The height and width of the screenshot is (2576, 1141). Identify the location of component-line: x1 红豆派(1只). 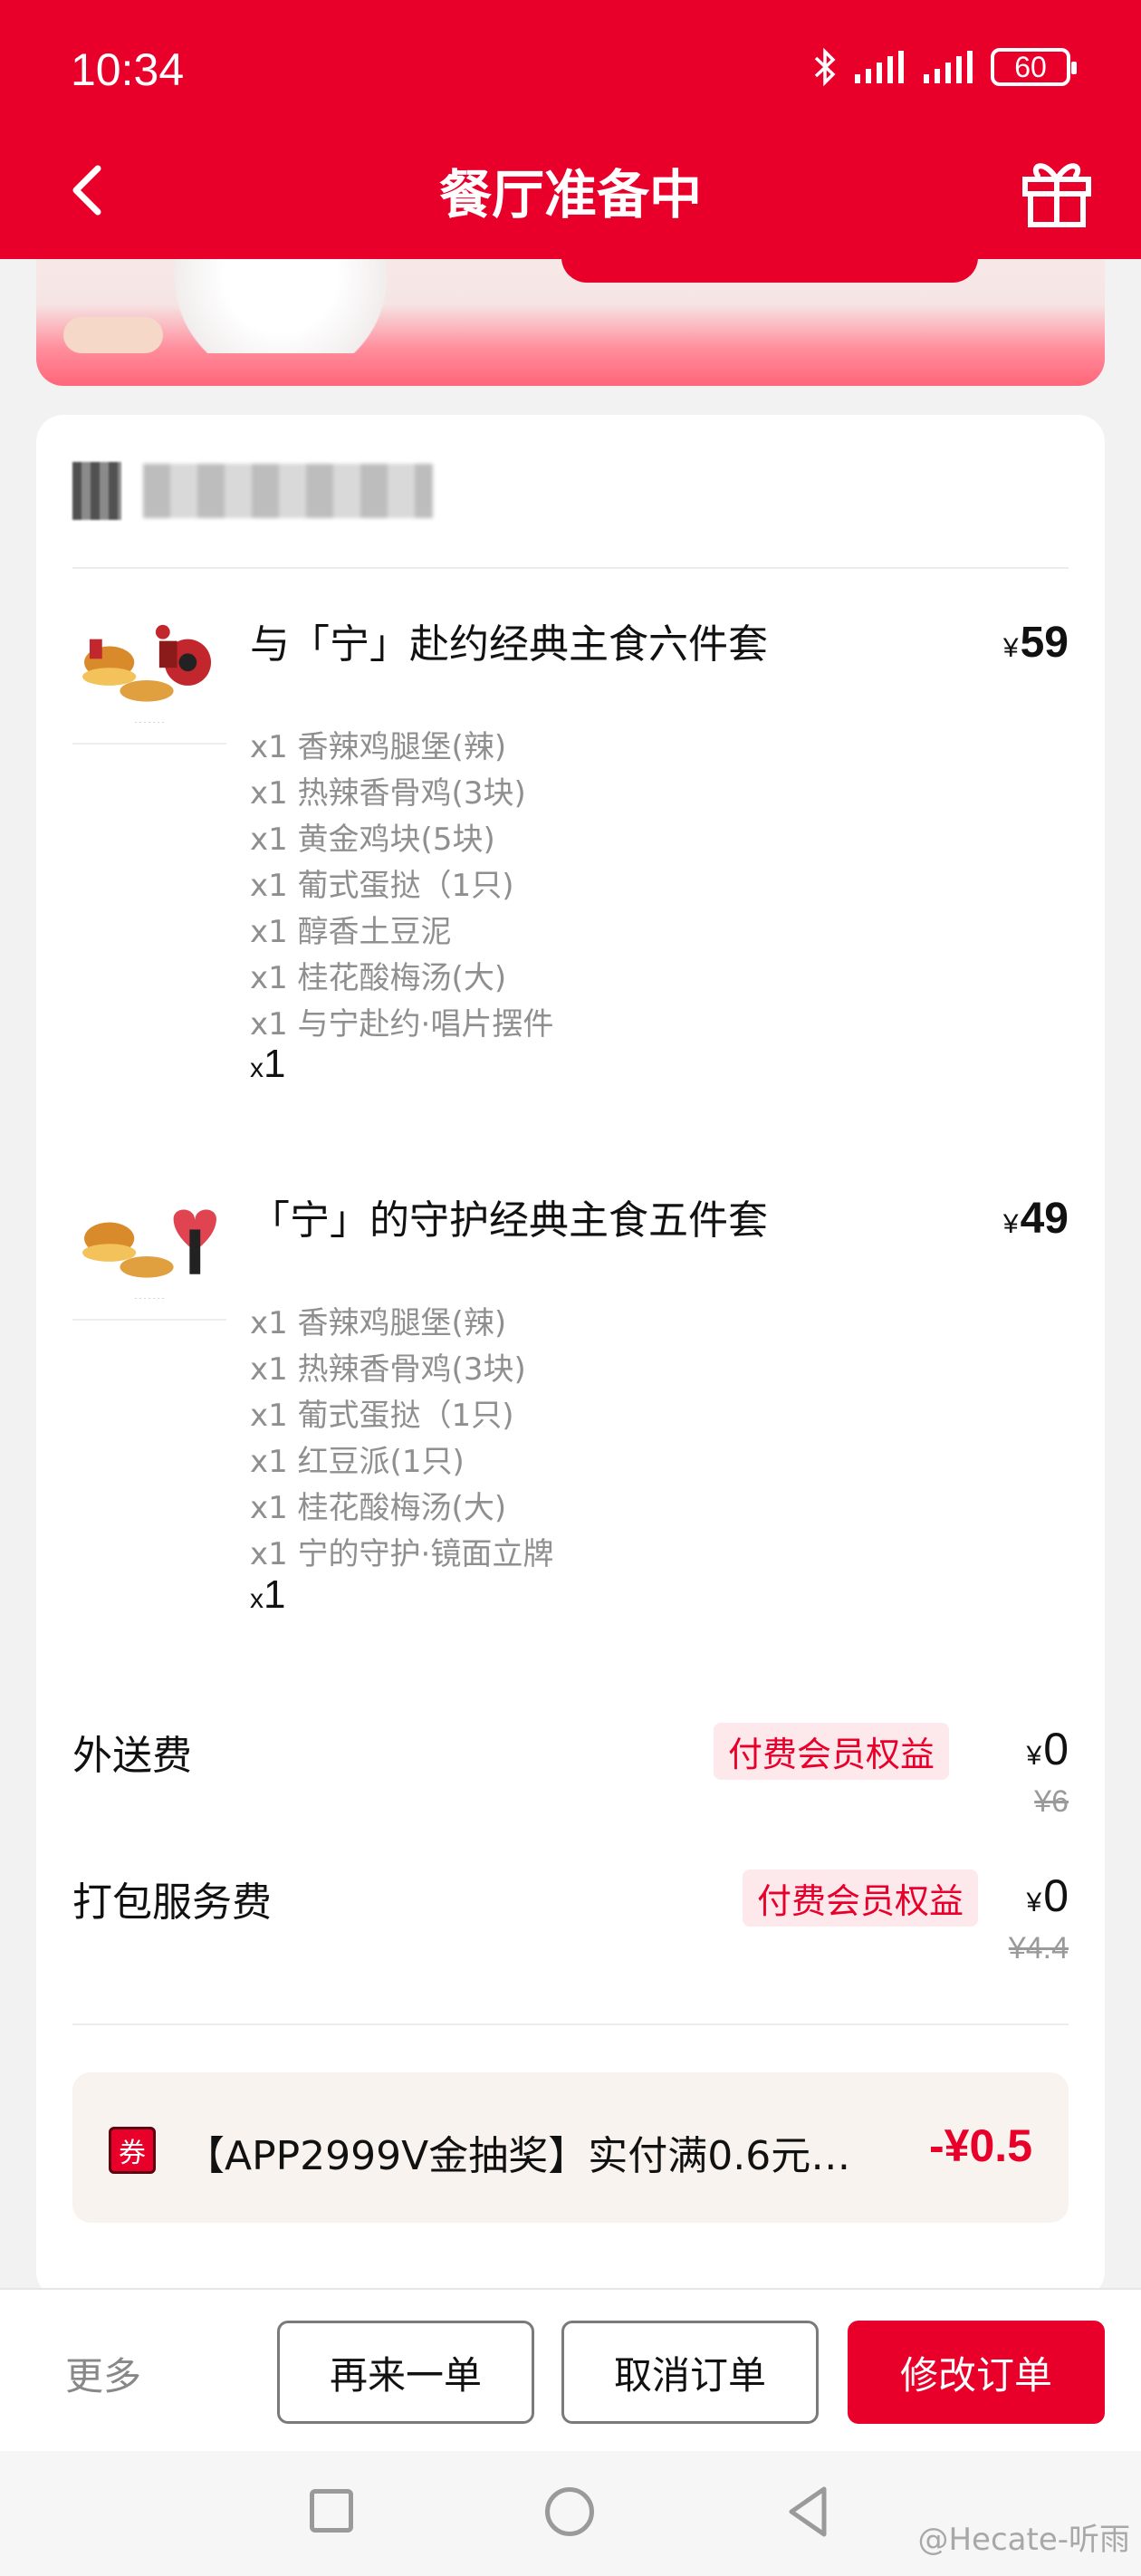
(357, 1462).